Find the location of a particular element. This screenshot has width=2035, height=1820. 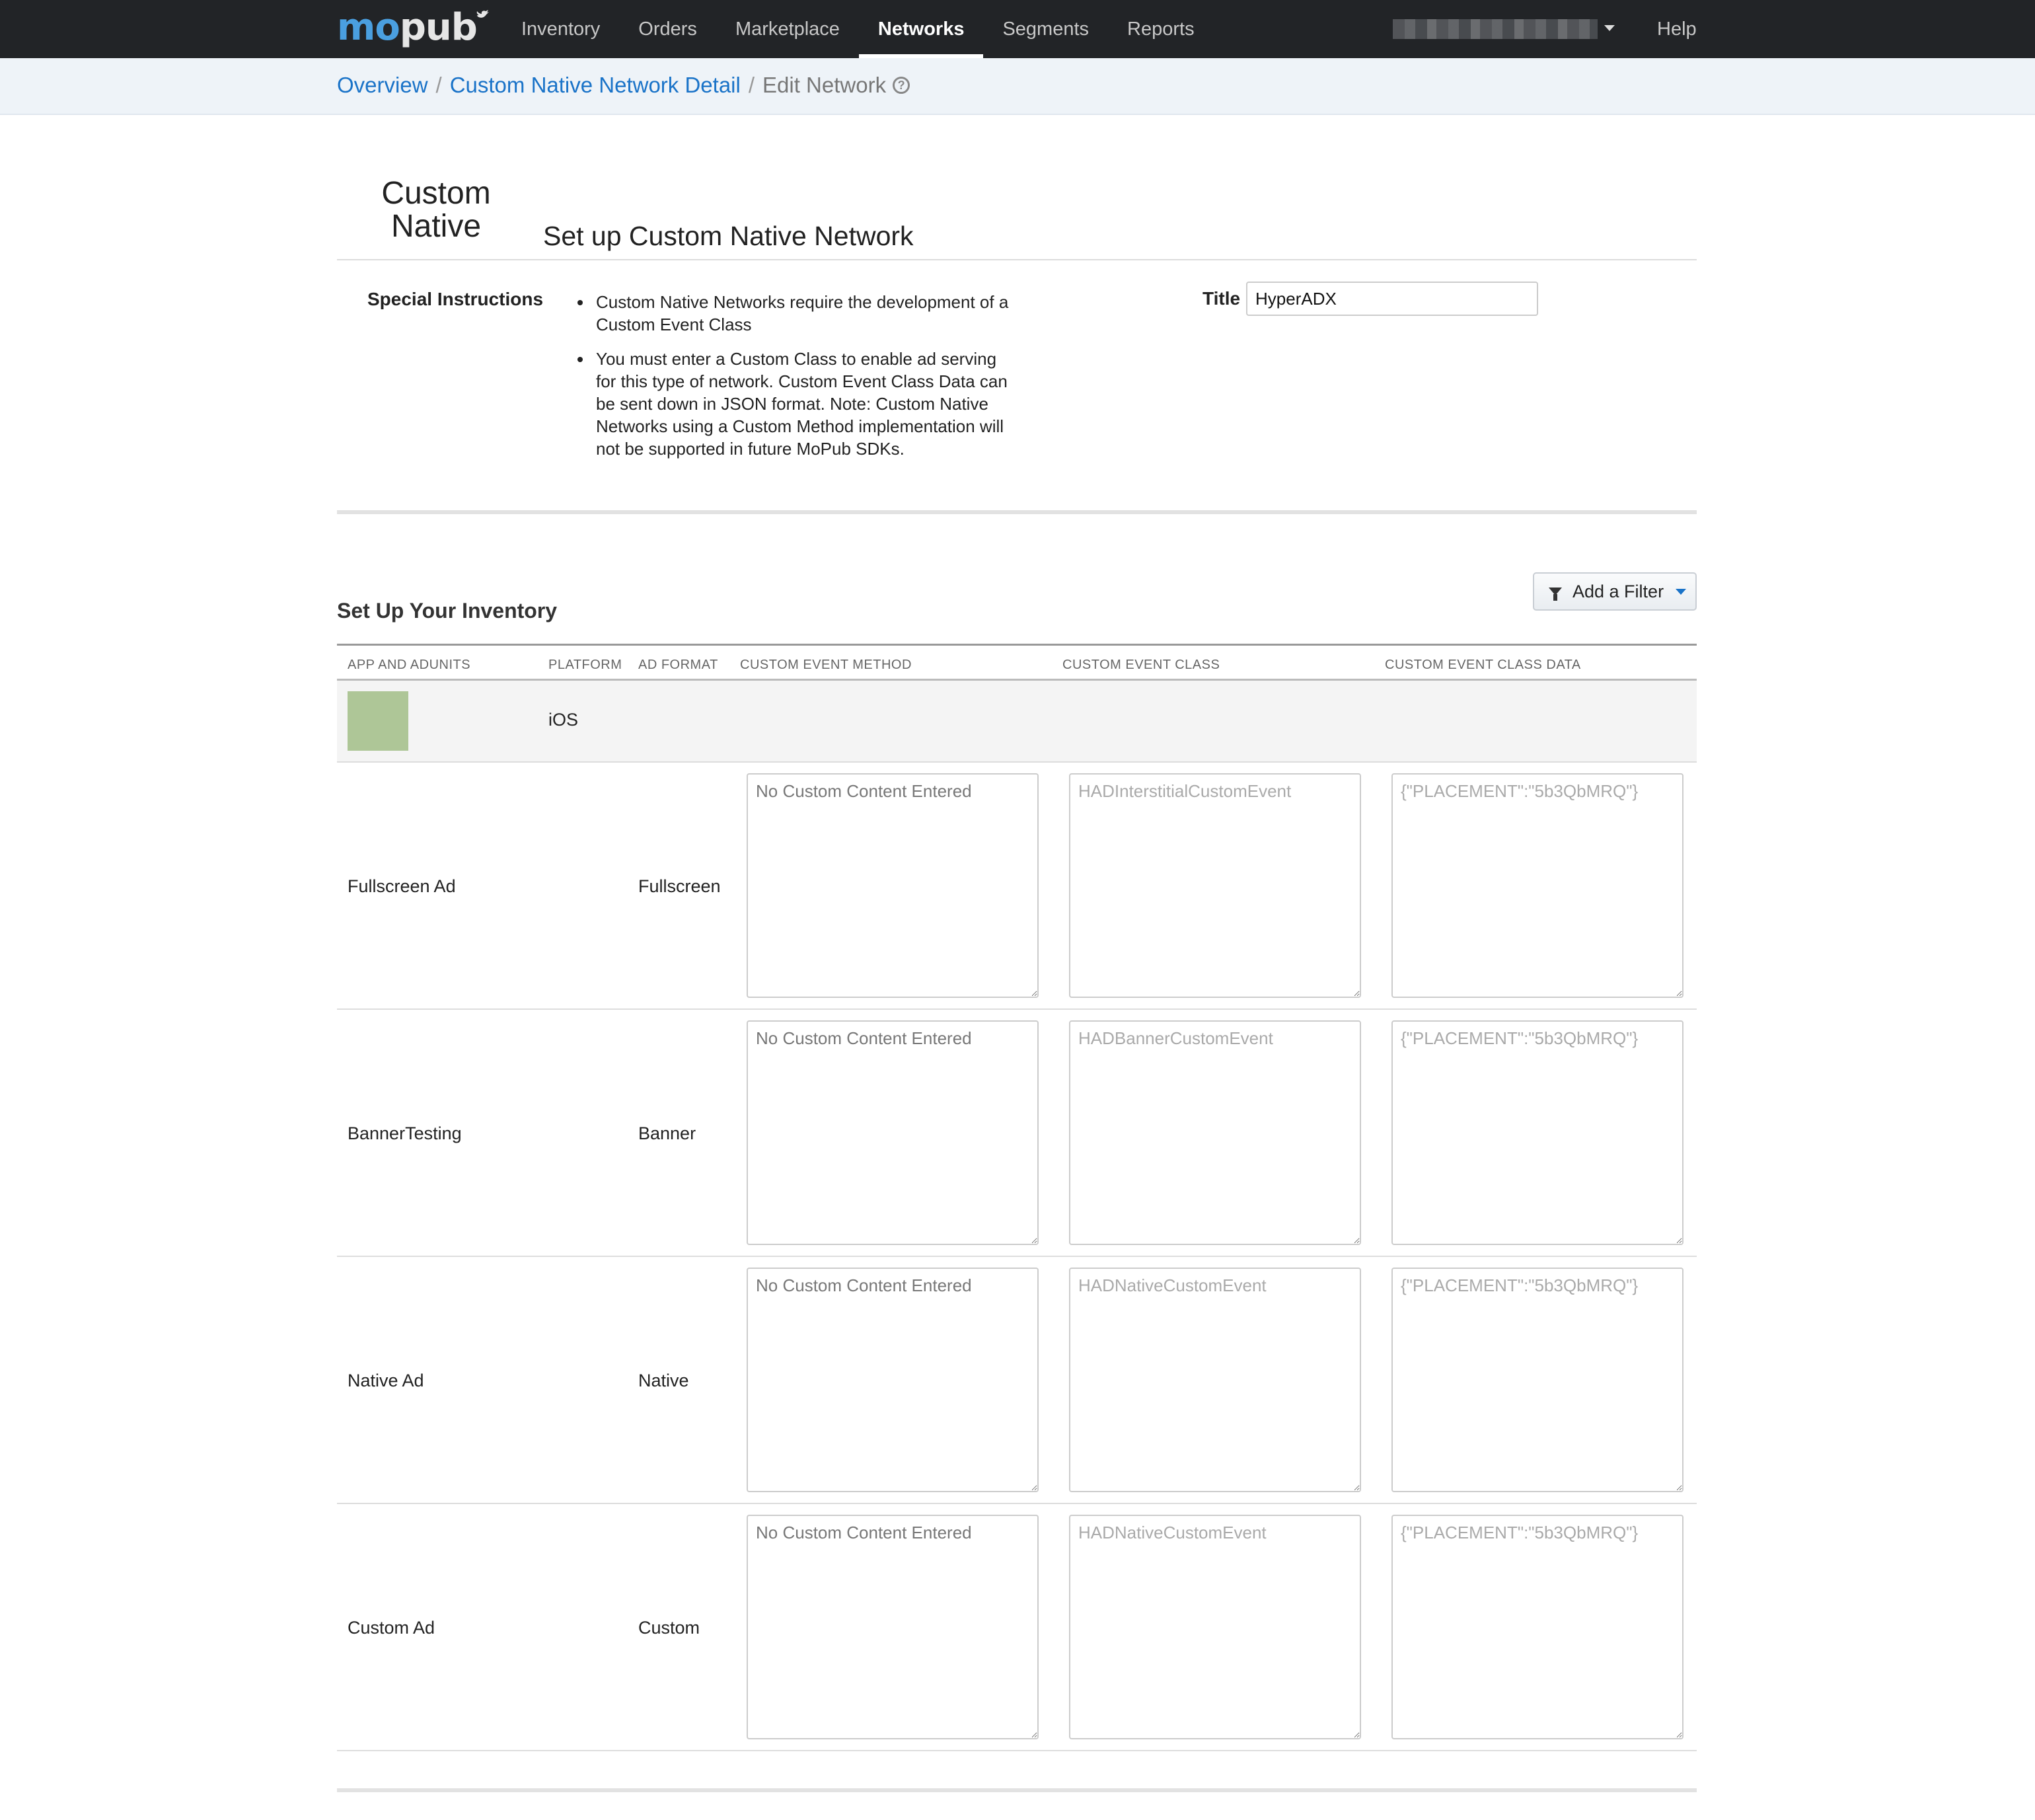

help-question-icon: ? is located at coordinates (901, 85).